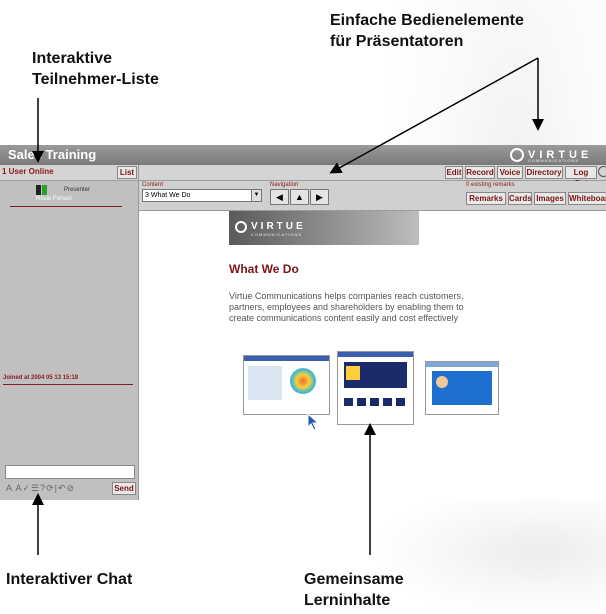 This screenshot has height=614, width=606. I want to click on annotation-chat: Interaktiver Chat, so click(69, 579).